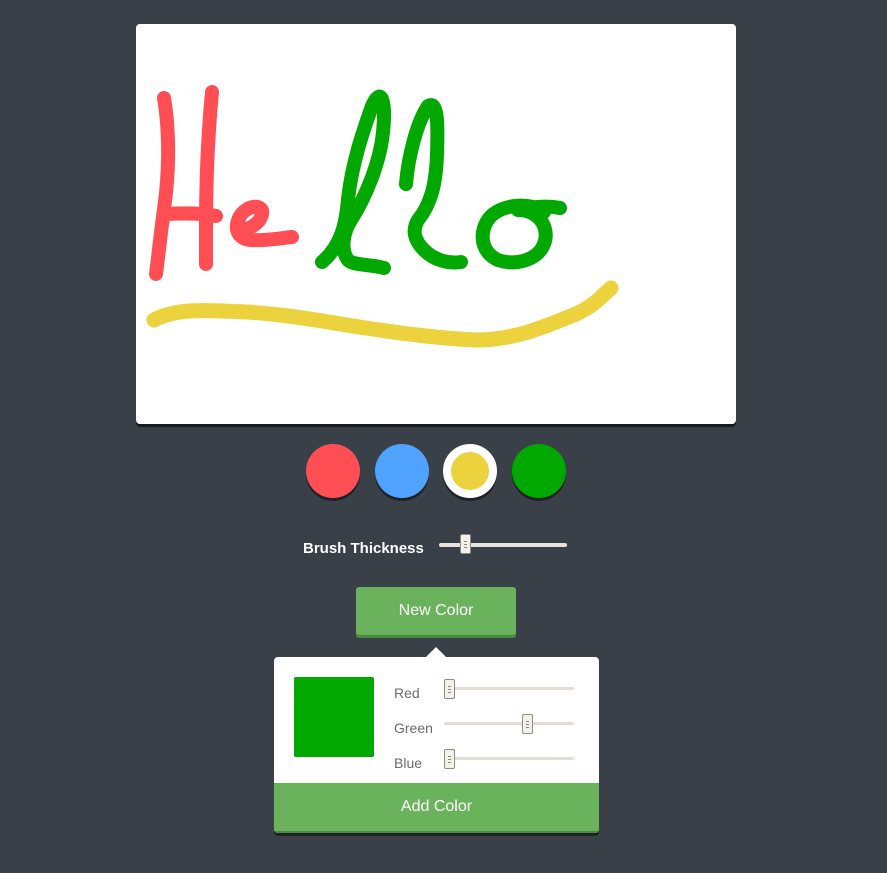 The width and height of the screenshot is (887, 873). I want to click on popup-arrow, so click(436, 652).